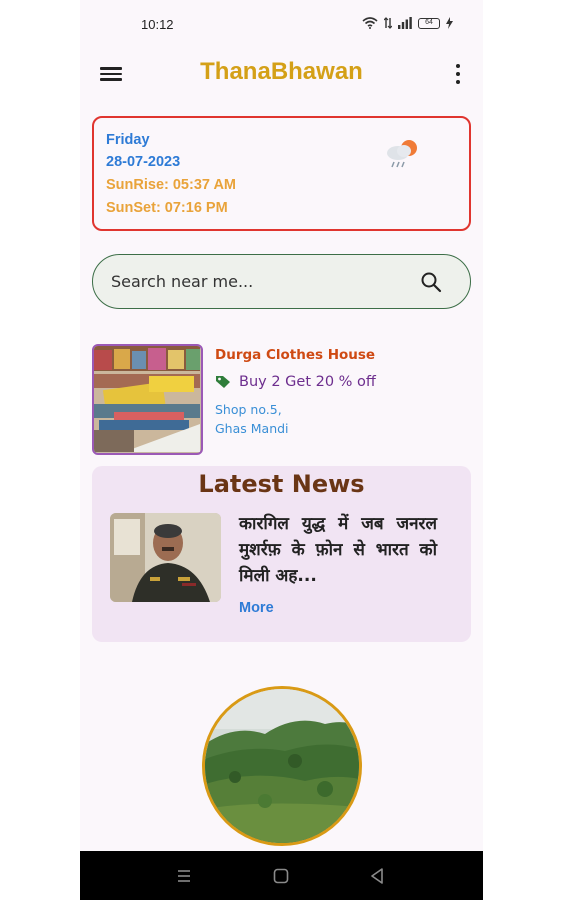  I want to click on sunrise-label: SunRise: 05:37 AM, so click(171, 185).